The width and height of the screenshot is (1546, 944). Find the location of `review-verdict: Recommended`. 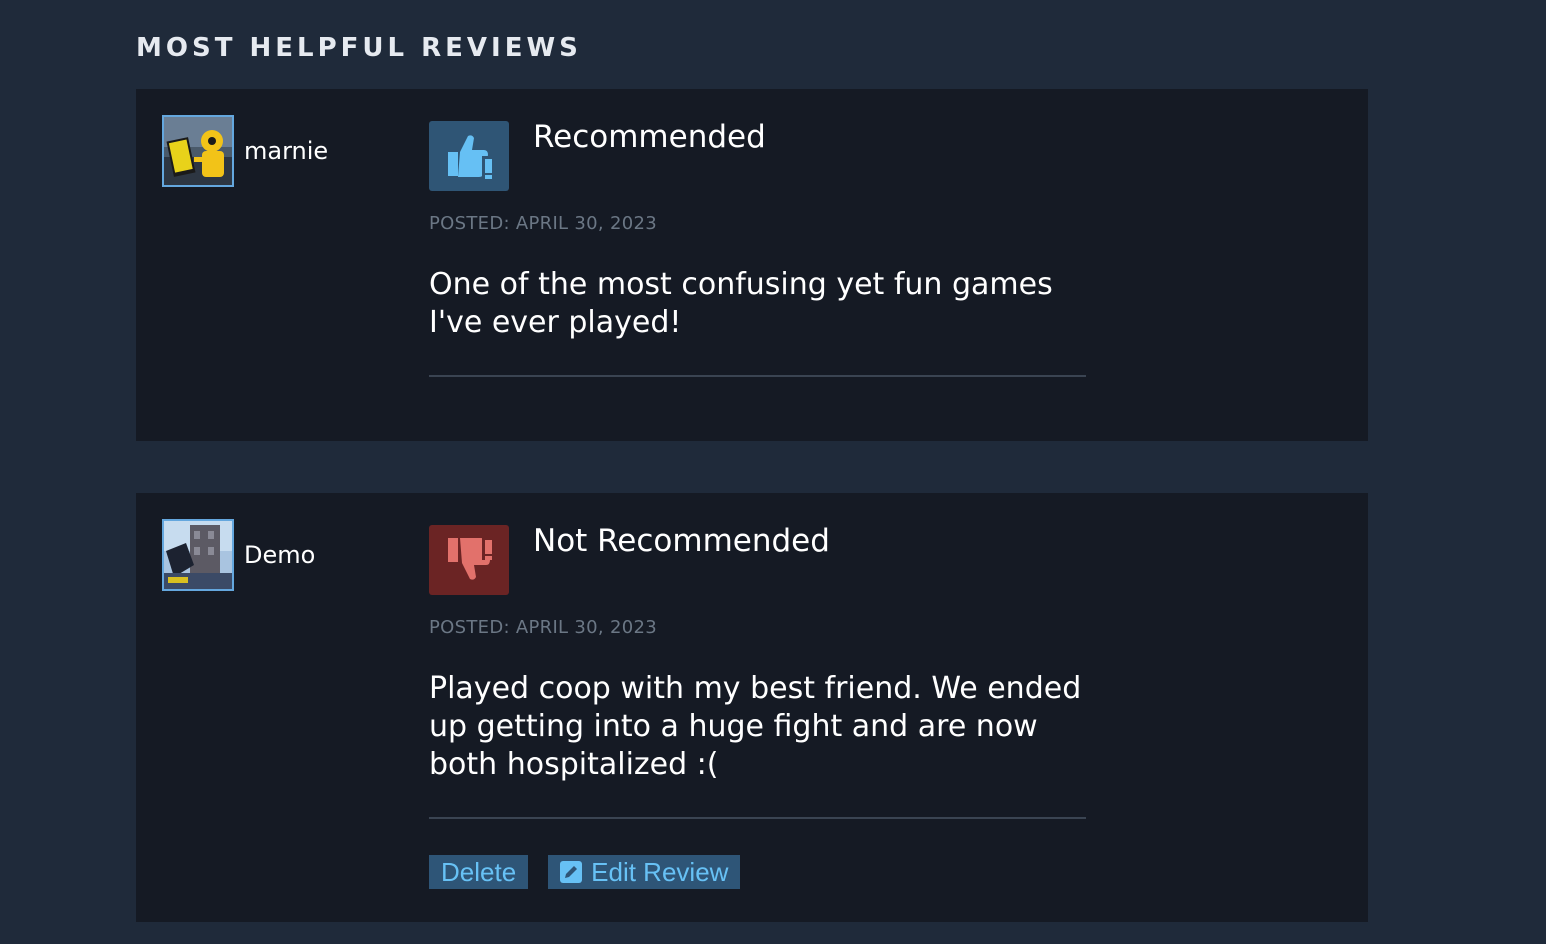

review-verdict: Recommended is located at coordinates (649, 137).